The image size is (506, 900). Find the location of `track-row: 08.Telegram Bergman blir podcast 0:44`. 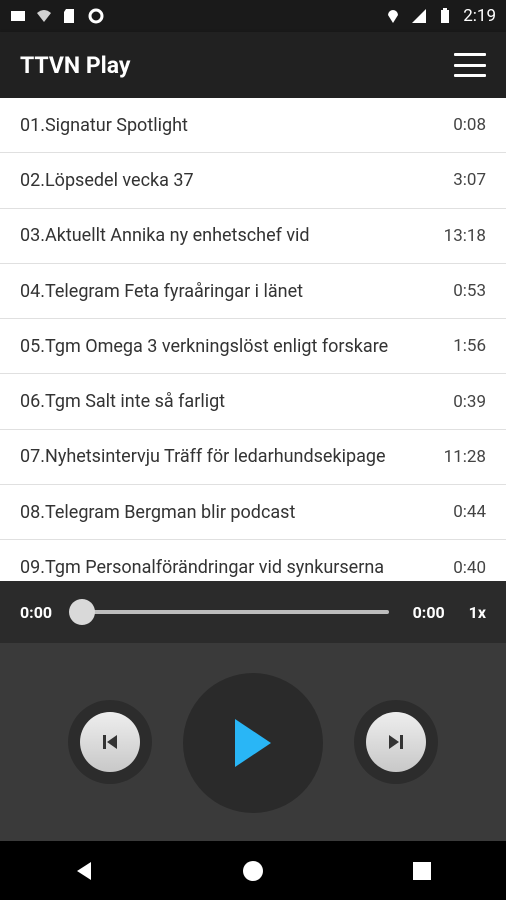

track-row: 08.Telegram Bergman blir podcast 0:44 is located at coordinates (253, 513).